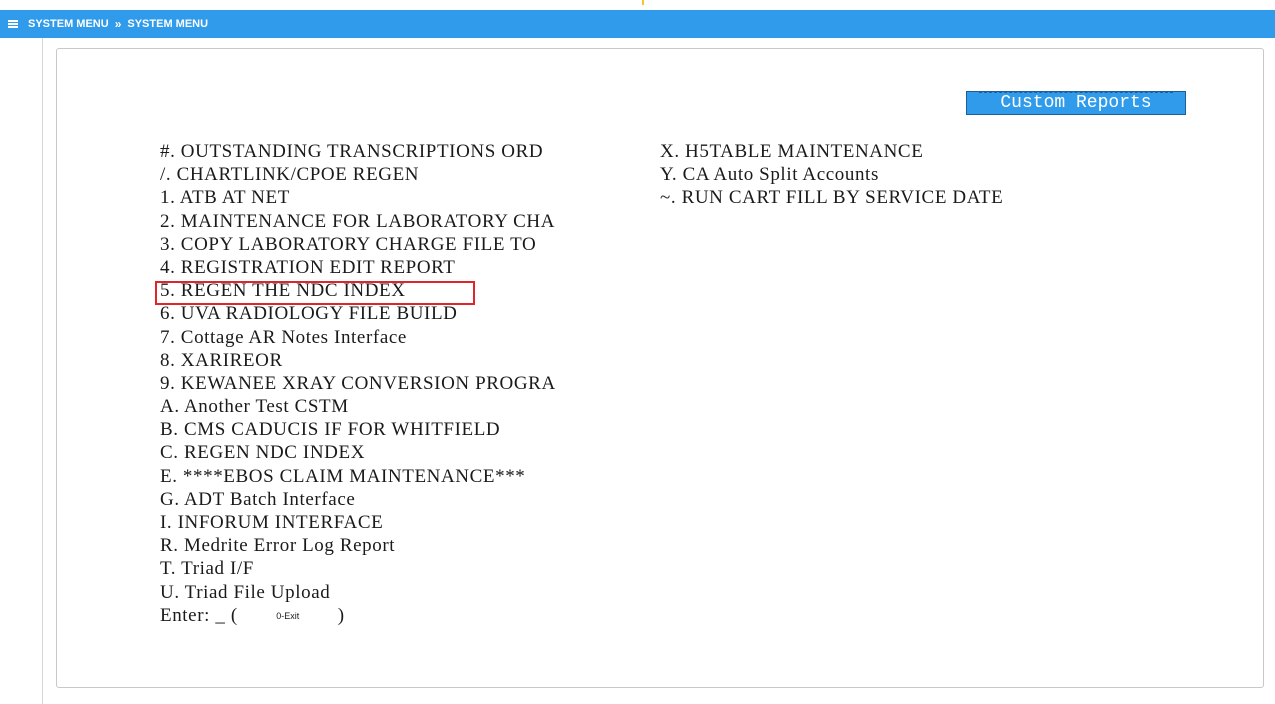 The height and width of the screenshot is (704, 1275). What do you see at coordinates (42, 371) in the screenshot?
I see `left-gutter-line` at bounding box center [42, 371].